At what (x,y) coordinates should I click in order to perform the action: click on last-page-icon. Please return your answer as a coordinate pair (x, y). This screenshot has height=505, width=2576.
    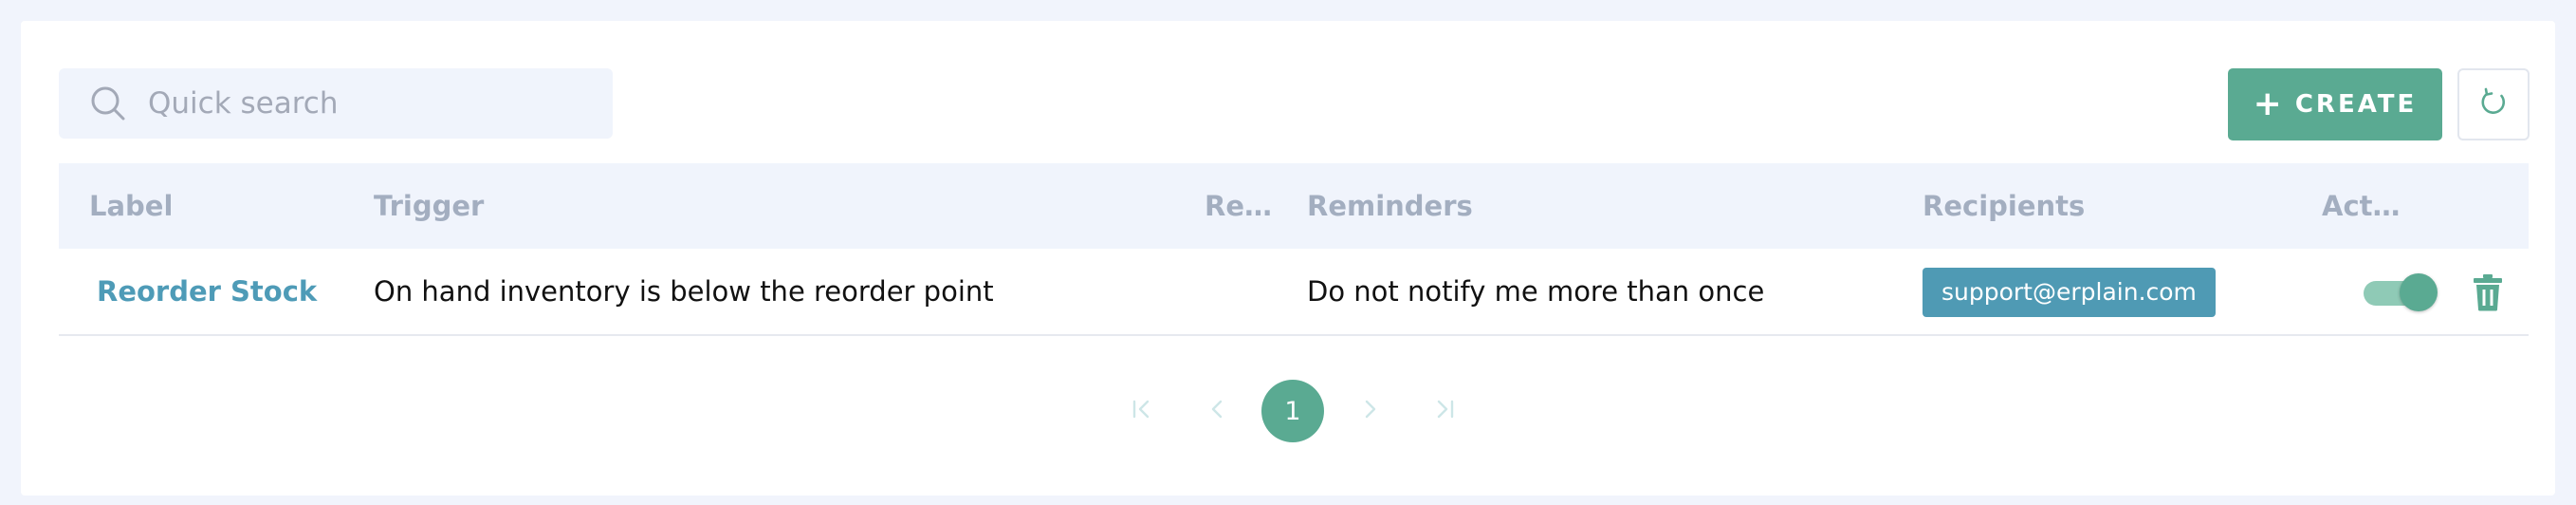
    Looking at the image, I should click on (1444, 411).